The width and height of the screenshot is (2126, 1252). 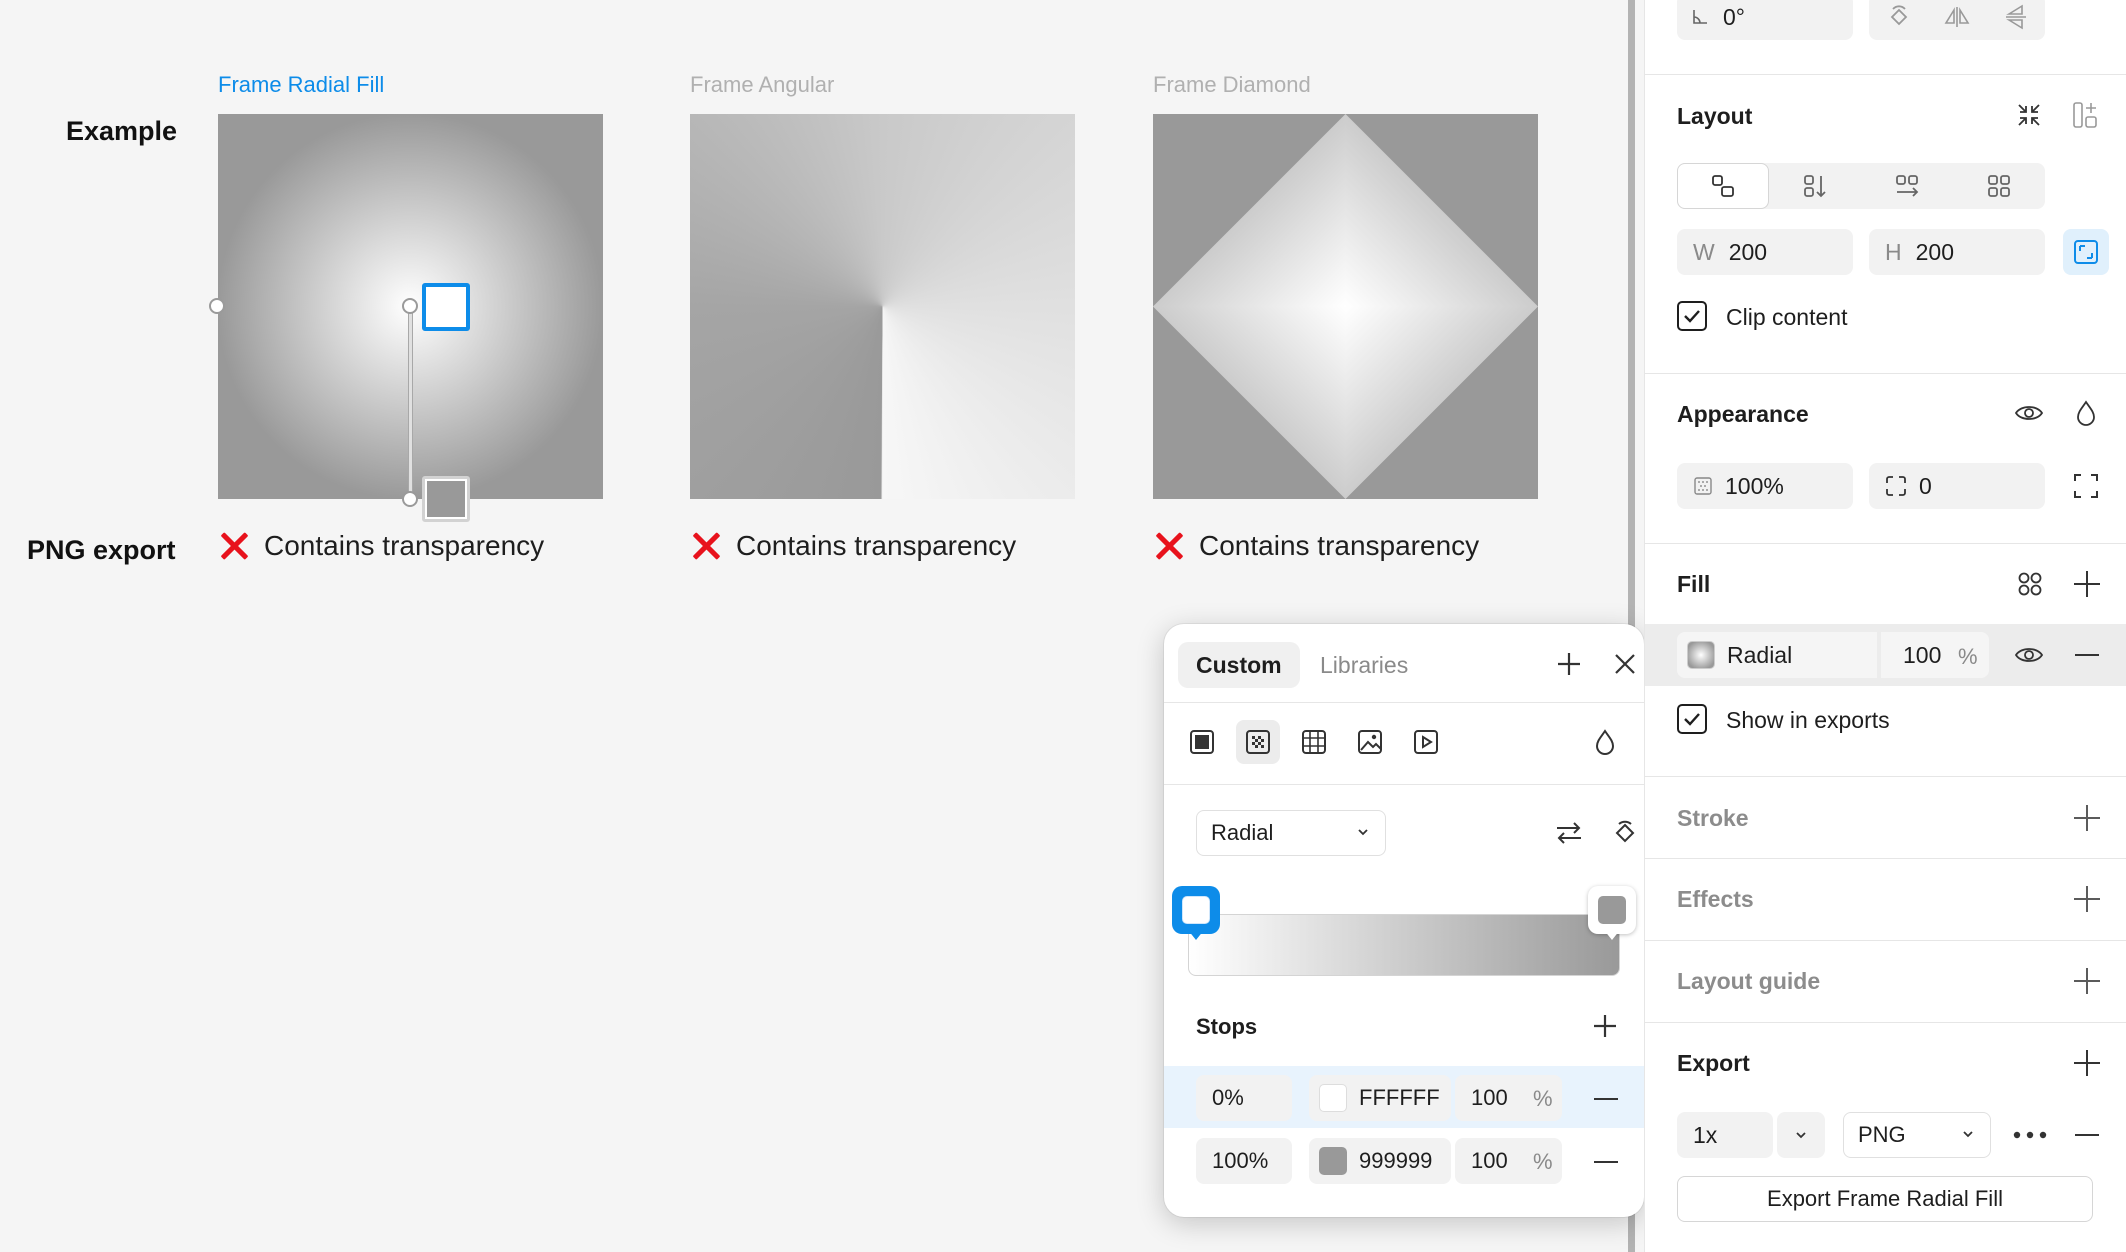 What do you see at coordinates (1957, 17) in the screenshot?
I see `flip-horizontal-icon` at bounding box center [1957, 17].